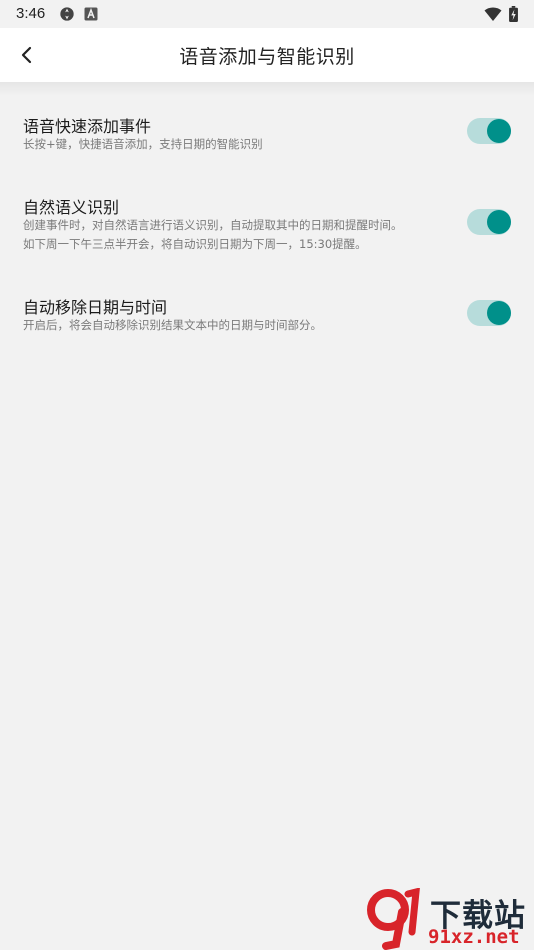  I want to click on setting-row-voice-quick-add: 语音快速添加事件 长按+键，快捷语音添加，支持日期的智能识别, so click(267, 138).